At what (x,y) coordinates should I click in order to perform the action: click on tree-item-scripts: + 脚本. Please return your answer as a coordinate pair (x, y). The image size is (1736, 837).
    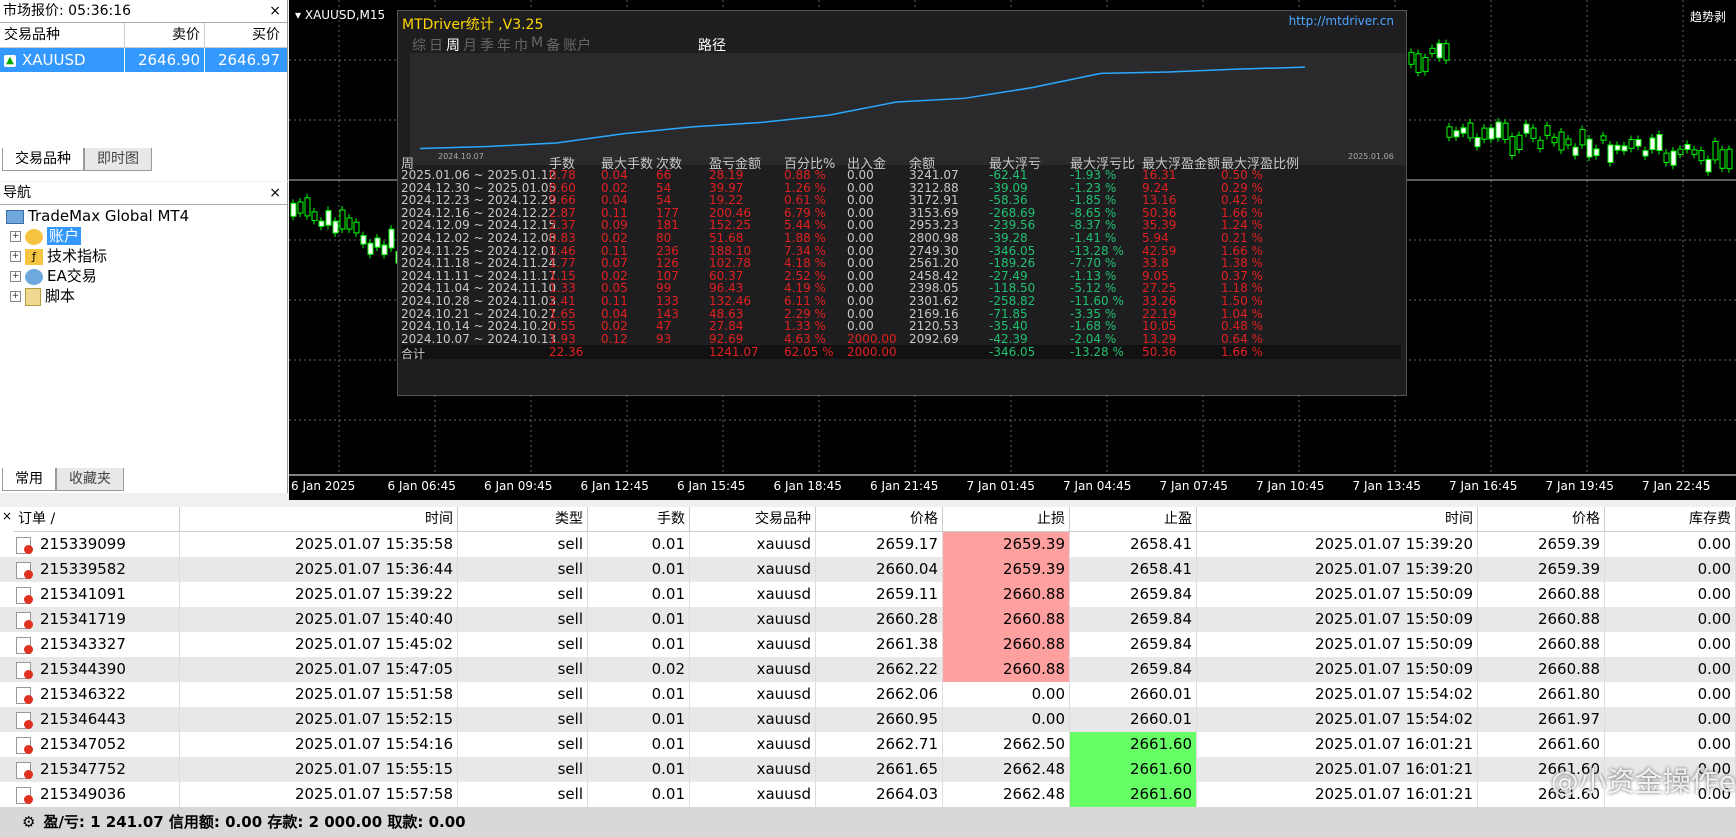
    Looking at the image, I should click on (42, 296).